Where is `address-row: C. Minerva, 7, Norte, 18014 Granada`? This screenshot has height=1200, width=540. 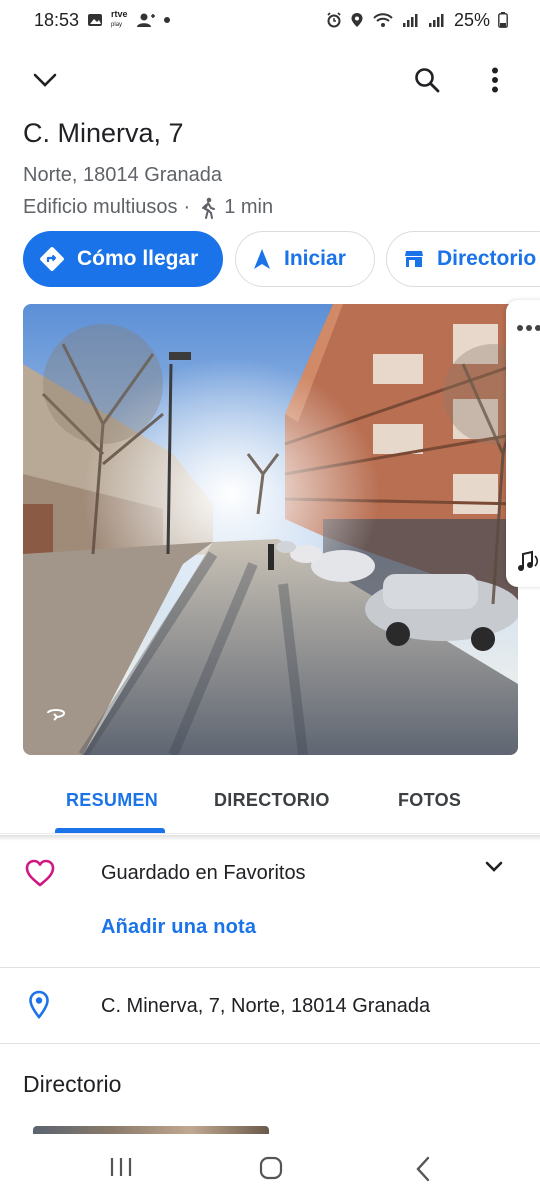 address-row: C. Minerva, 7, Norte, 18014 Granada is located at coordinates (270, 1006).